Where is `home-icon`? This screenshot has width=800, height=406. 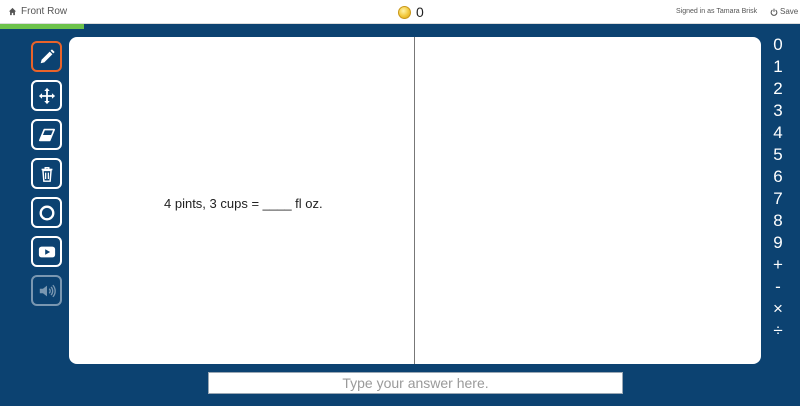
home-icon is located at coordinates (12, 11).